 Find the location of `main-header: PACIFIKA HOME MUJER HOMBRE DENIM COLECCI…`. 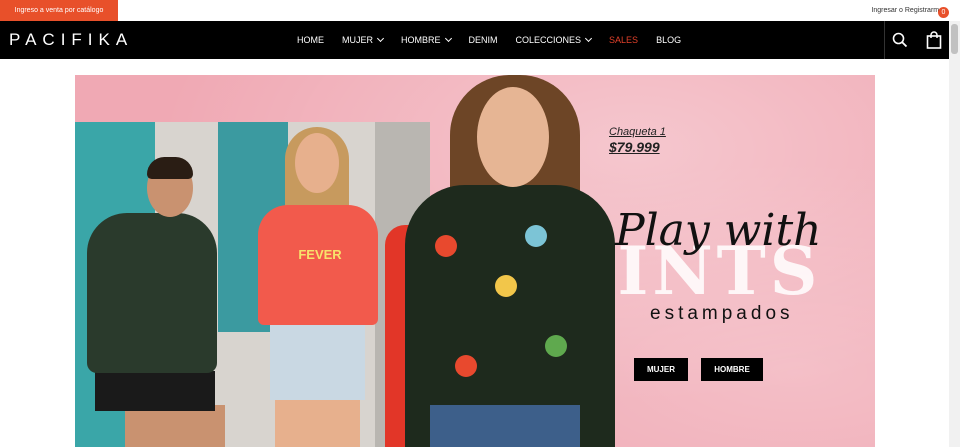

main-header: PACIFIKA HOME MUJER HOMBRE DENIM COLECCI… is located at coordinates (474, 40).